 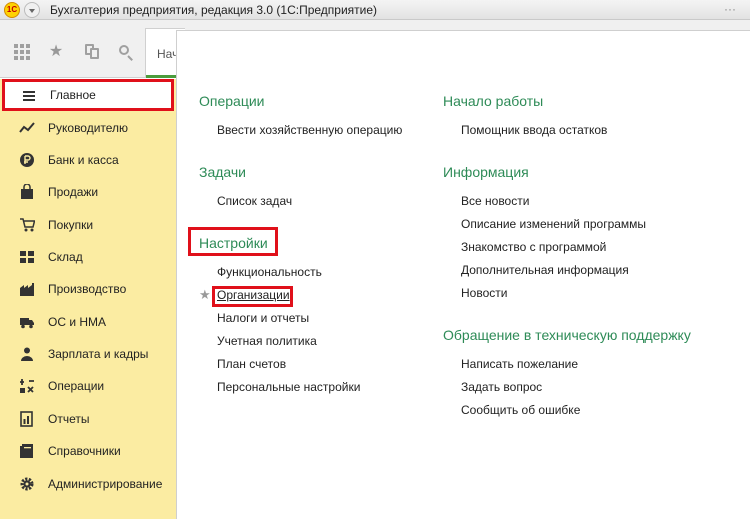 I want to click on link-additional-info: Дополнительная информация, so click(x=545, y=270).